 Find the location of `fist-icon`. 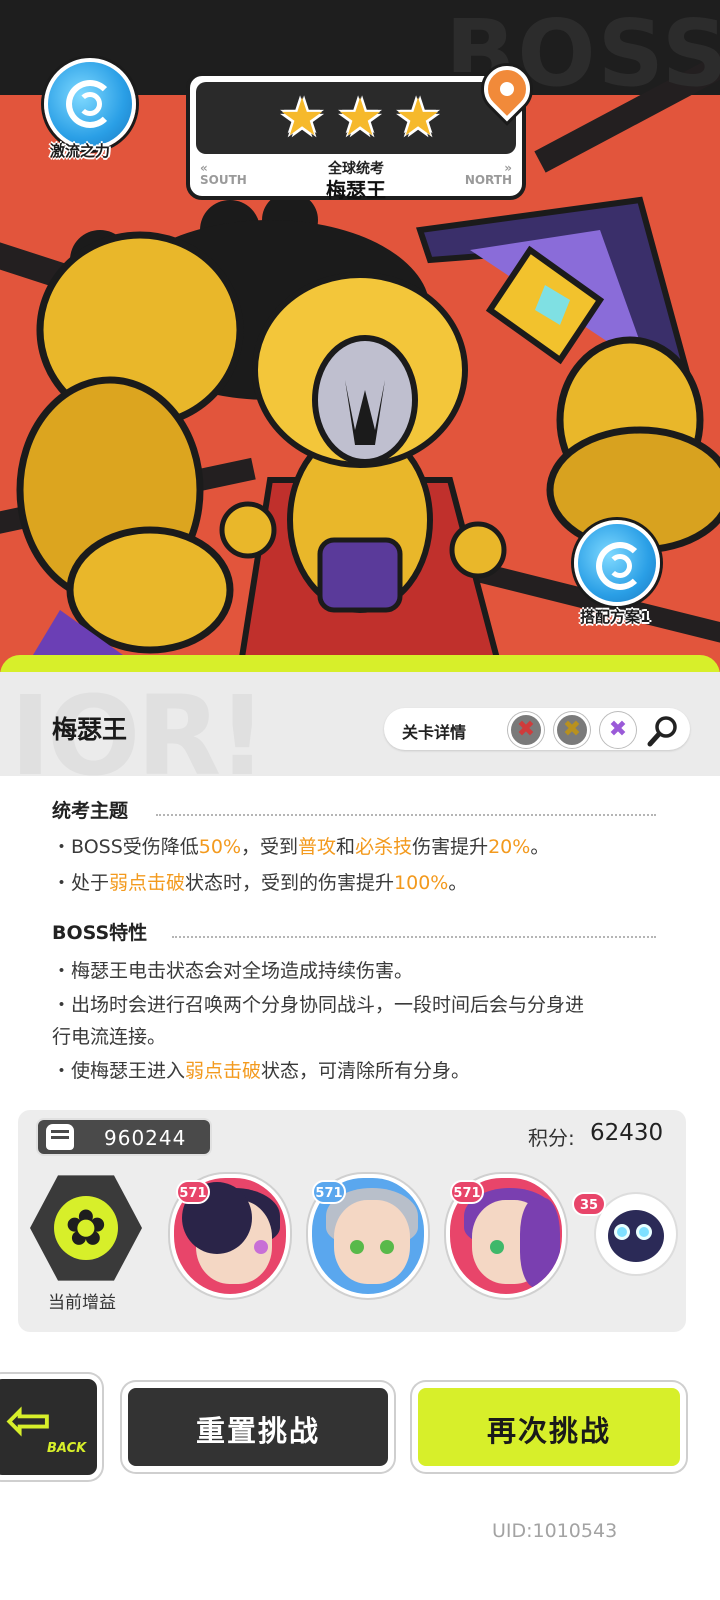

fist-icon is located at coordinates (60, 1137).